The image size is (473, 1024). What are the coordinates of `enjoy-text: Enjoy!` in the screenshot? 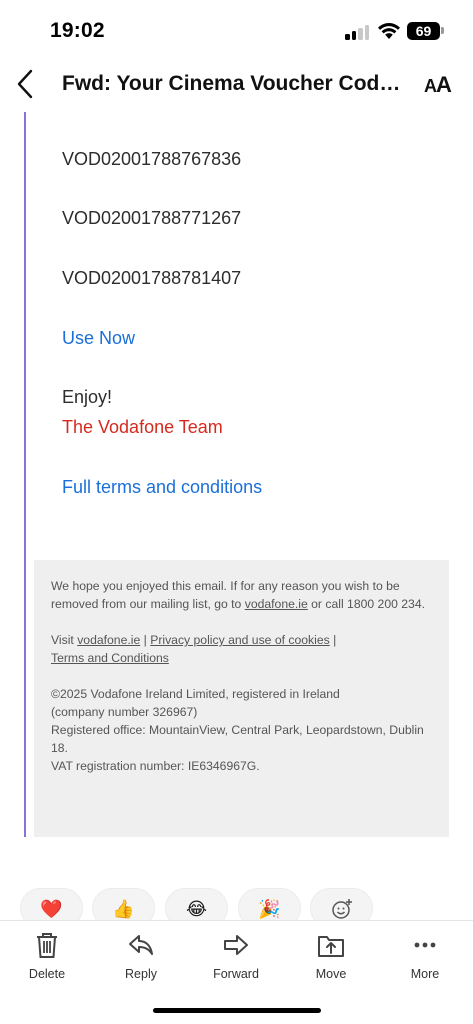 It's located at (87, 397).